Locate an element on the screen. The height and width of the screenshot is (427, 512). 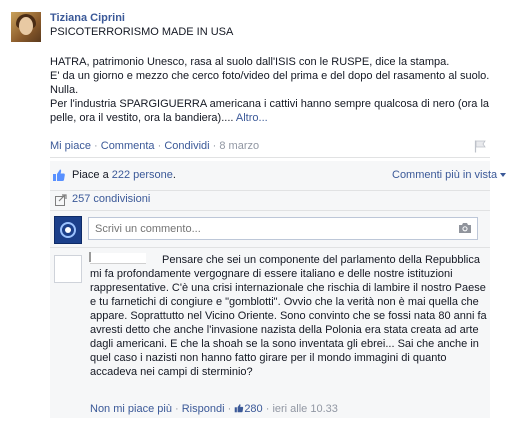
comment-like-count: 280 is located at coordinates (253, 409).